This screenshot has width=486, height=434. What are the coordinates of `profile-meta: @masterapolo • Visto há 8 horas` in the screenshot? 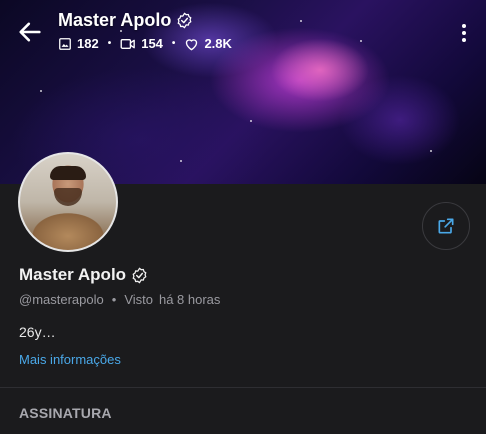 It's located at (119, 299).